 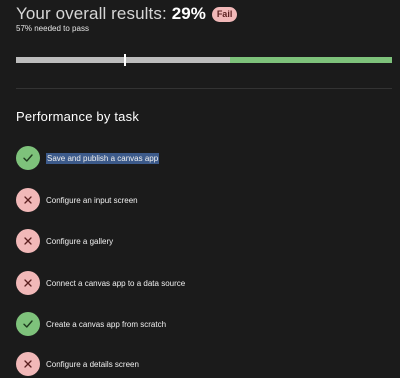 What do you see at coordinates (106, 324) in the screenshot?
I see `task-label: Create a canvas app from scratch` at bounding box center [106, 324].